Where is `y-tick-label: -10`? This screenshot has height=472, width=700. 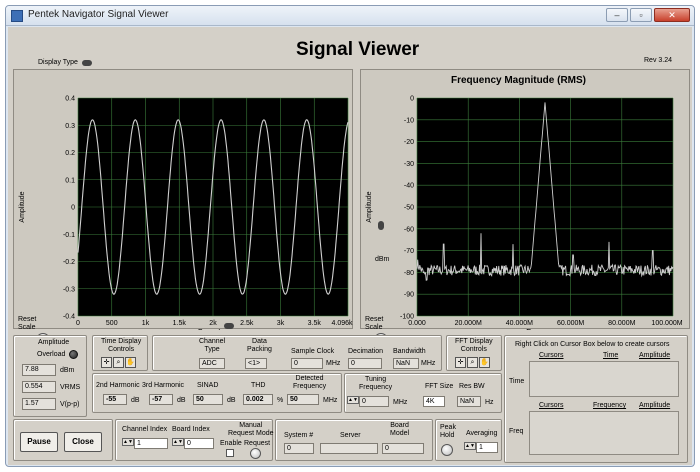
y-tick-label: -10 is located at coordinates (409, 120).